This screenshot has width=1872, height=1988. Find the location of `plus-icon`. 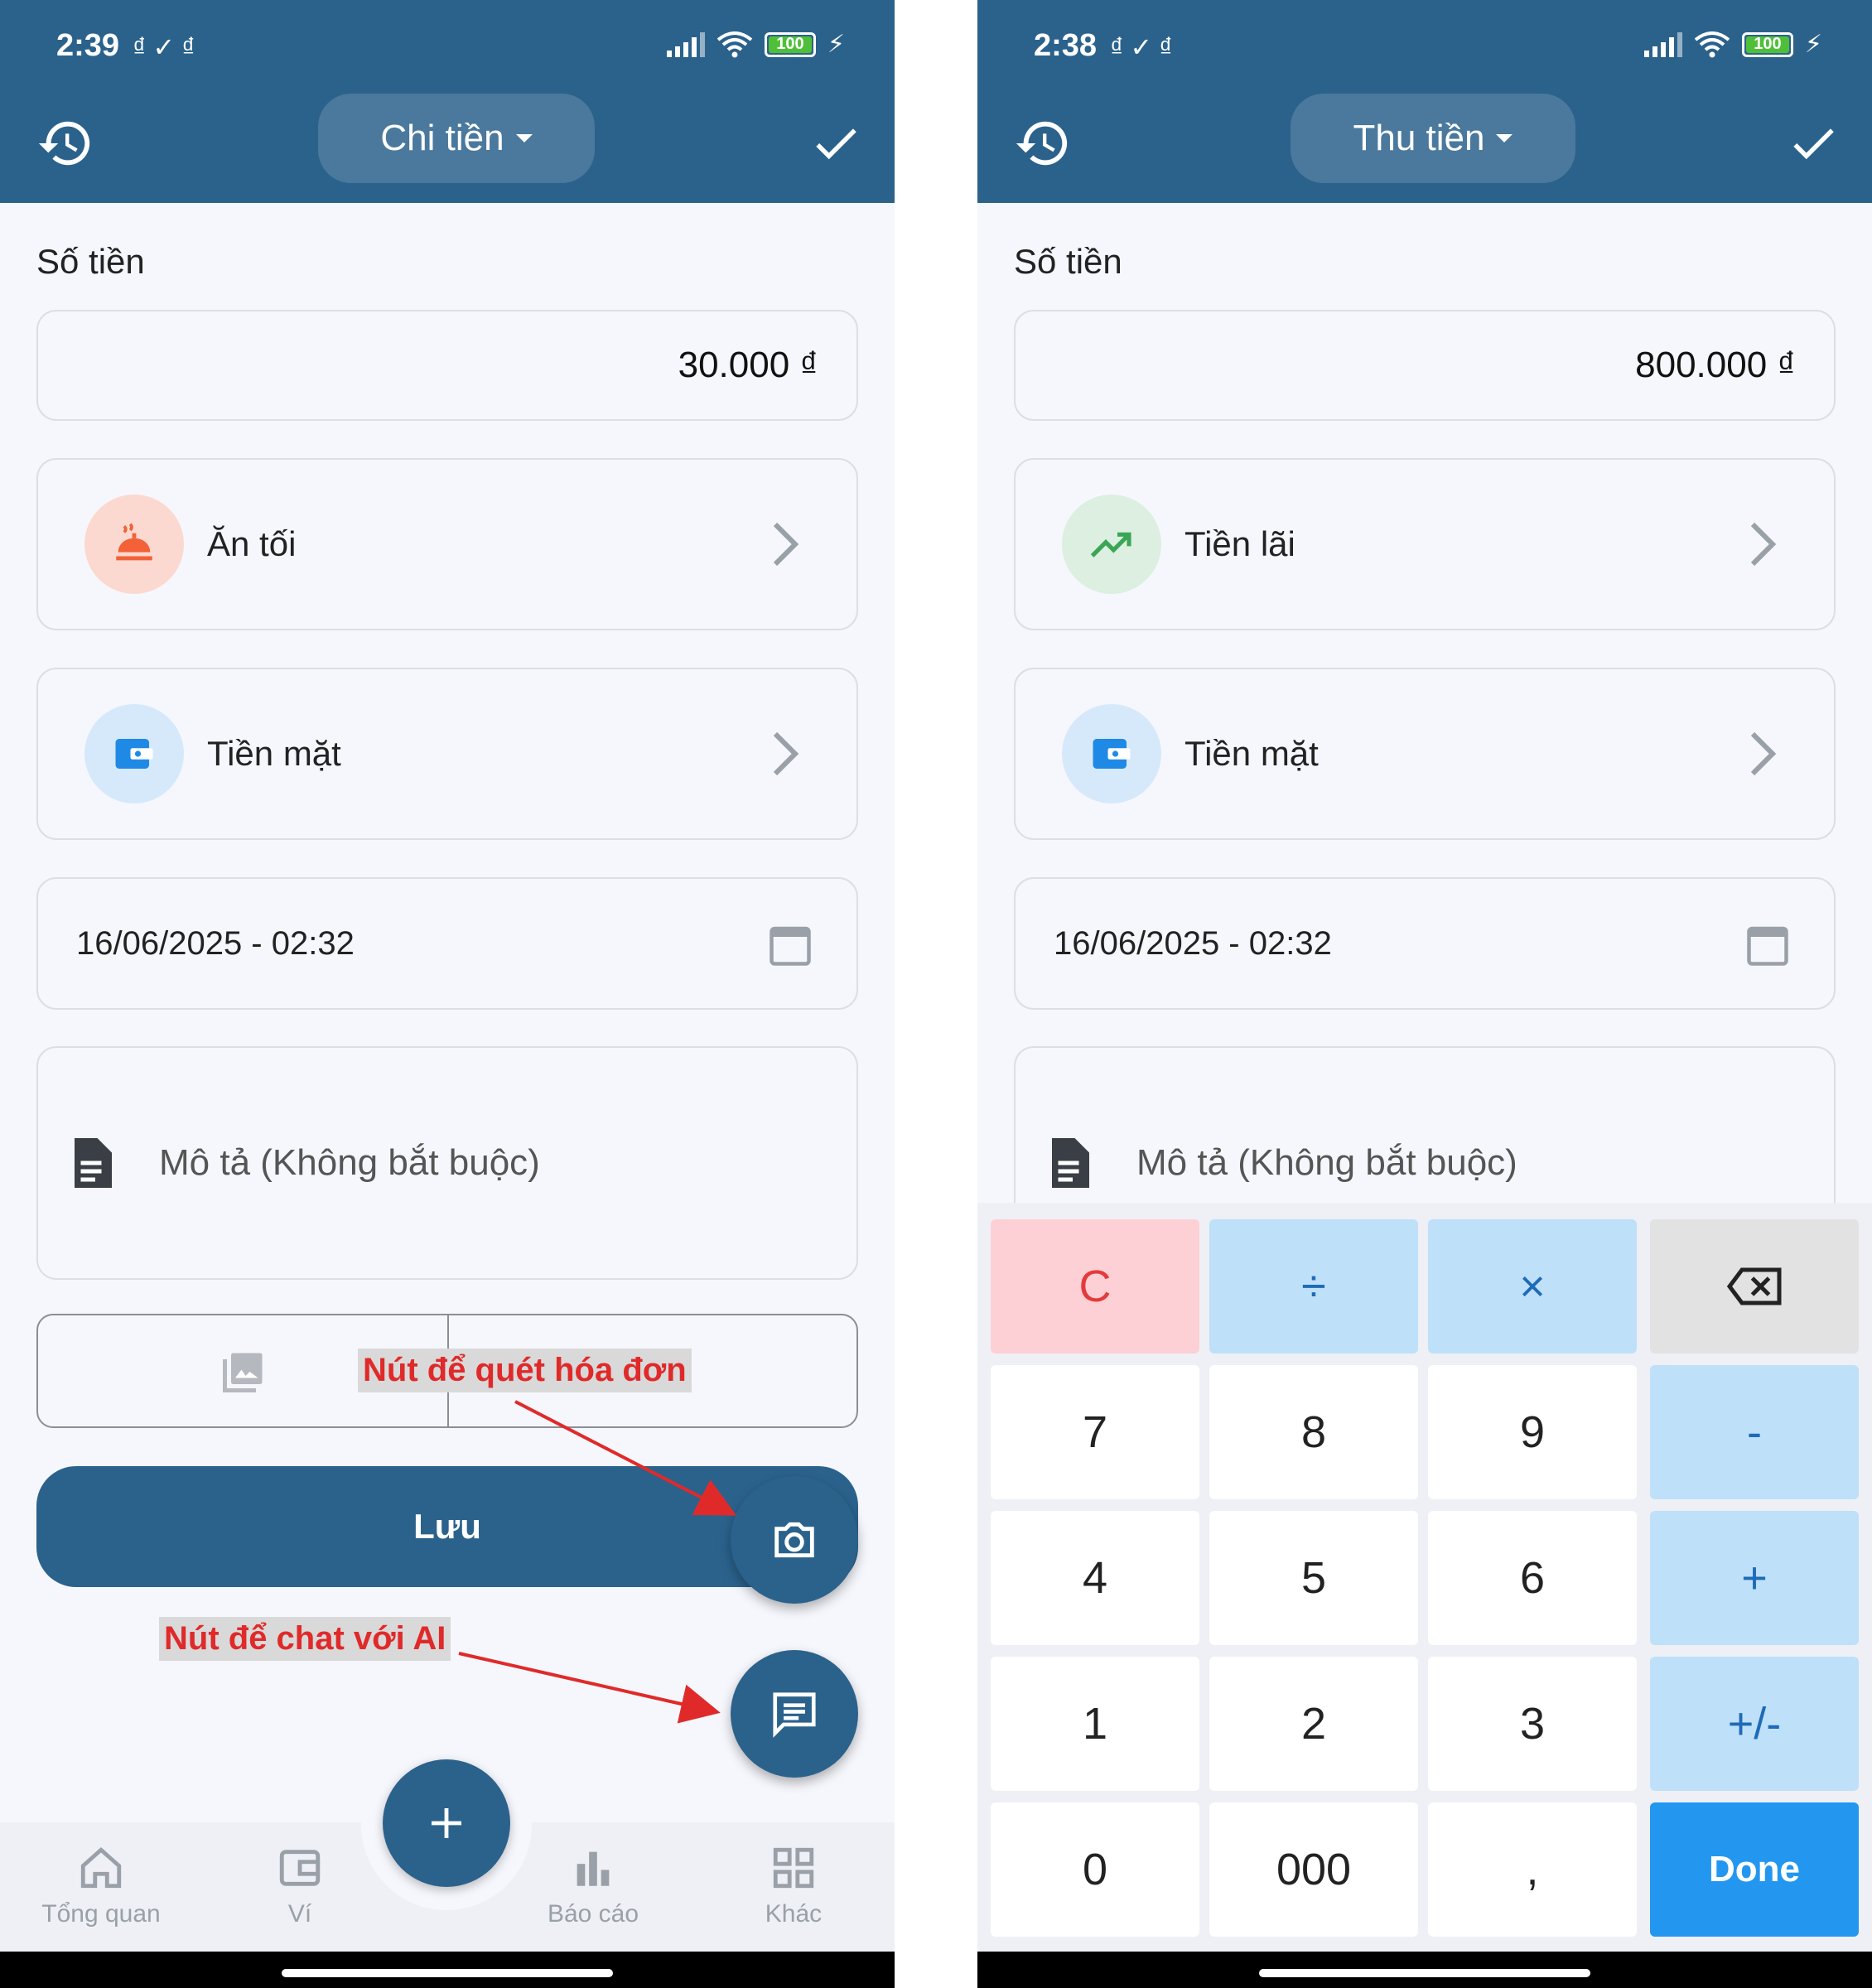

plus-icon is located at coordinates (446, 1823).